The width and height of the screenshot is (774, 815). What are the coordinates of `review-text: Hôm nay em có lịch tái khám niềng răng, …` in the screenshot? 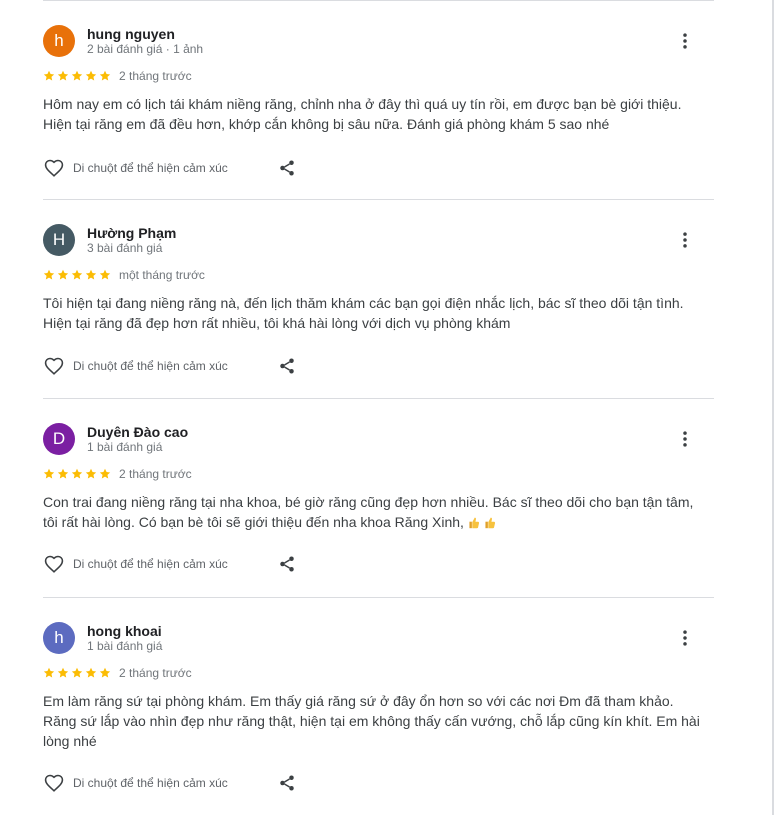 It's located at (375, 114).